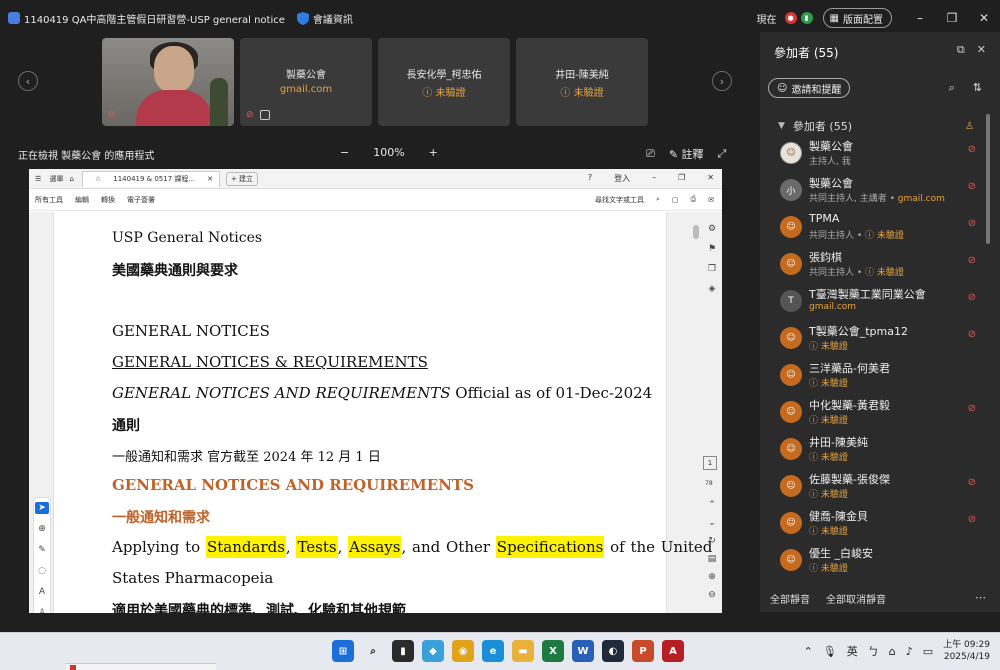  What do you see at coordinates (712, 577) in the screenshot?
I see `zoom-in-icon: ⊕` at bounding box center [712, 577].